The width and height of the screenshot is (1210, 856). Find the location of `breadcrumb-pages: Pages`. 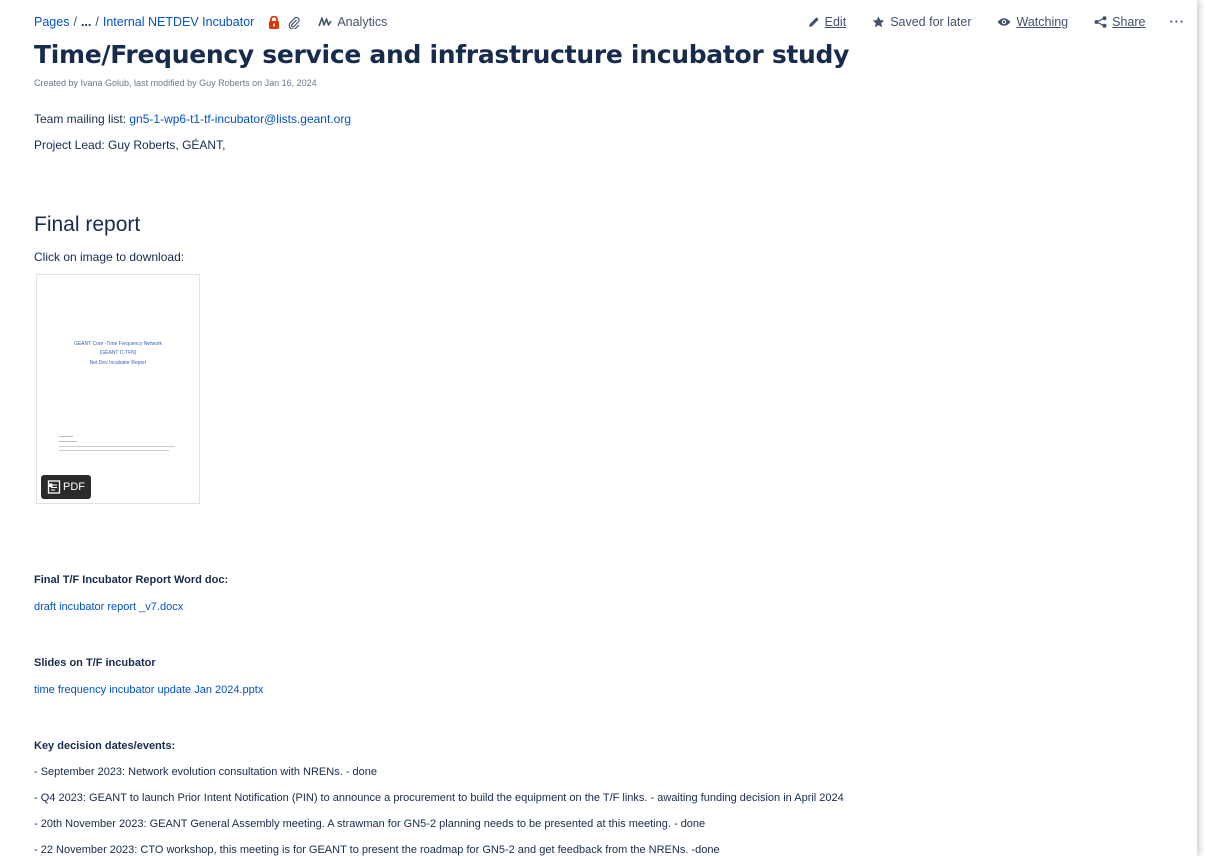

breadcrumb-pages: Pages is located at coordinates (51, 22).